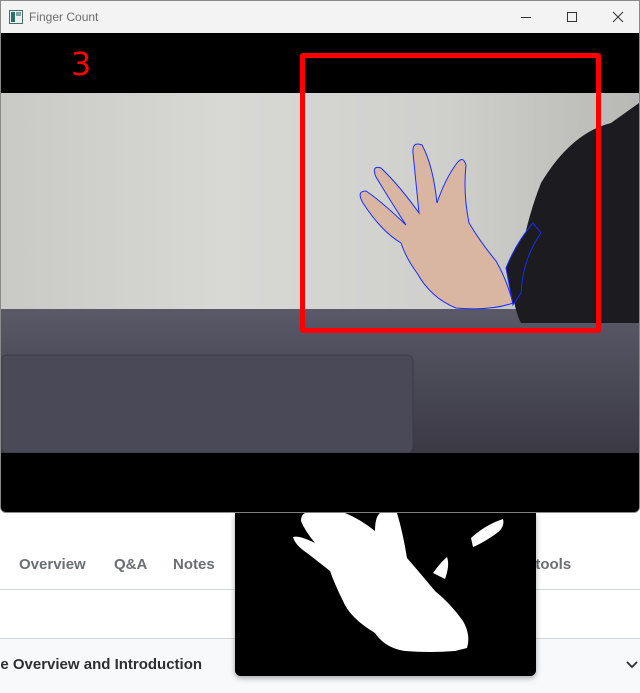 Image resolution: width=640 pixels, height=693 pixels. I want to click on tab-overview: Overview, so click(52, 564).